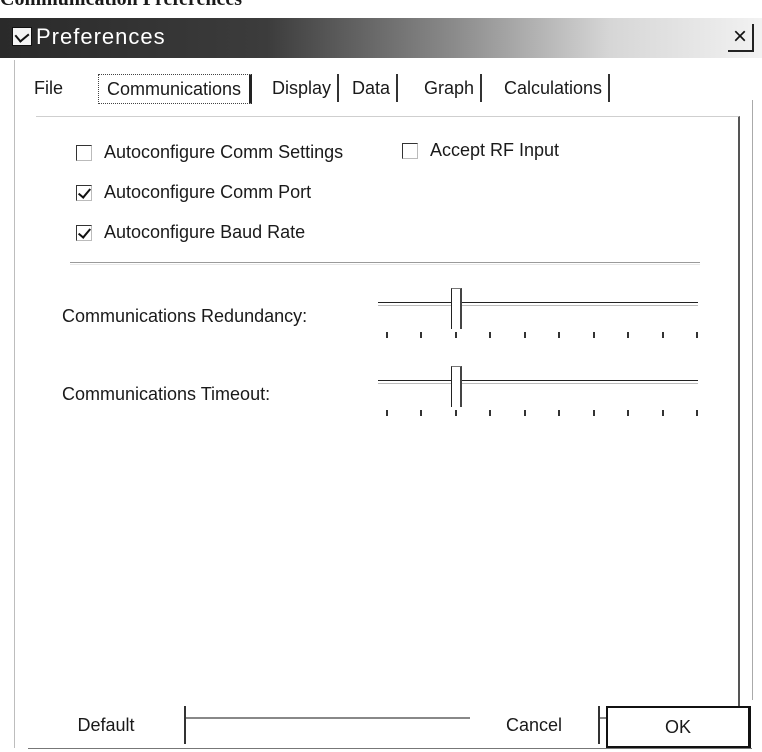 The height and width of the screenshot is (752, 762). What do you see at coordinates (208, 192) in the screenshot?
I see `autoconfigure-comm-port-label: Autoconfigure Comm Port` at bounding box center [208, 192].